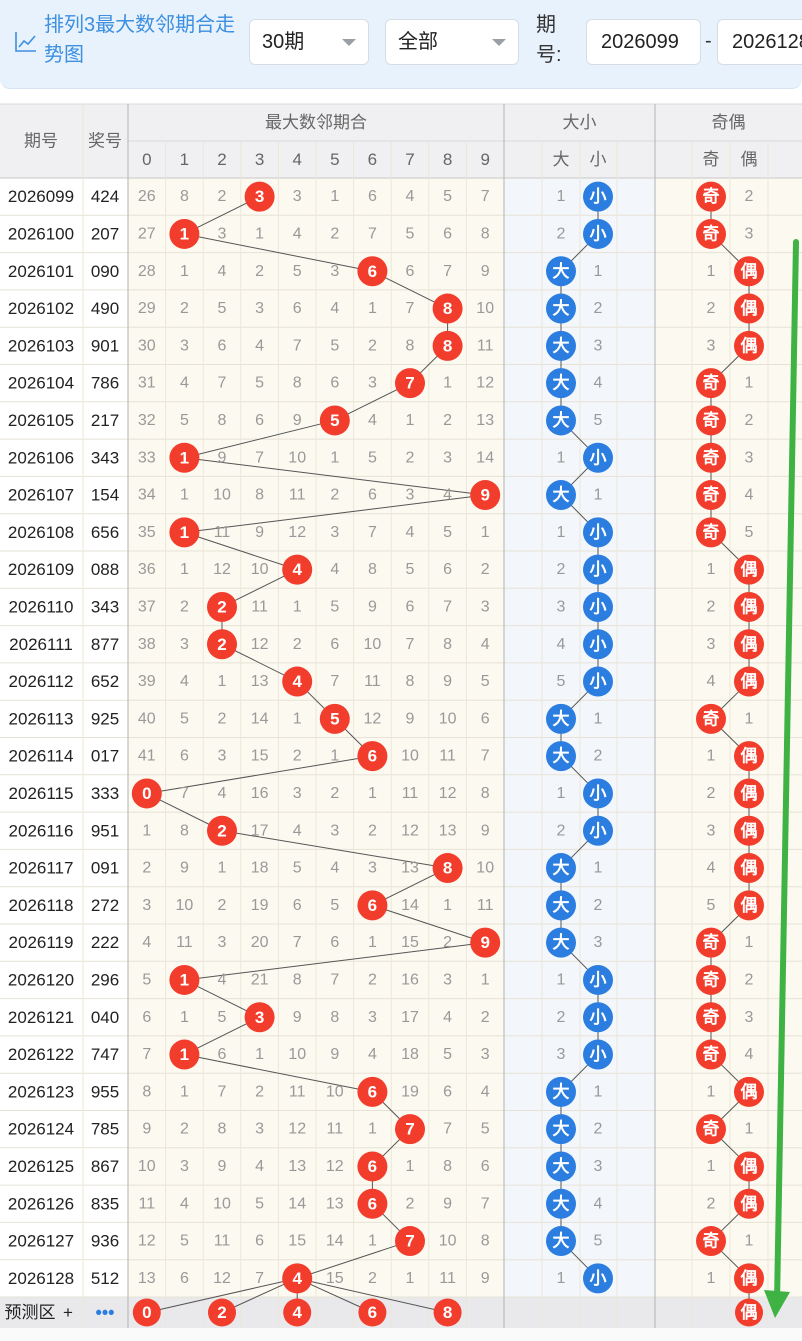 The height and width of the screenshot is (1341, 802). What do you see at coordinates (147, 718) in the screenshot?
I see `miss-count-cell: 40` at bounding box center [147, 718].